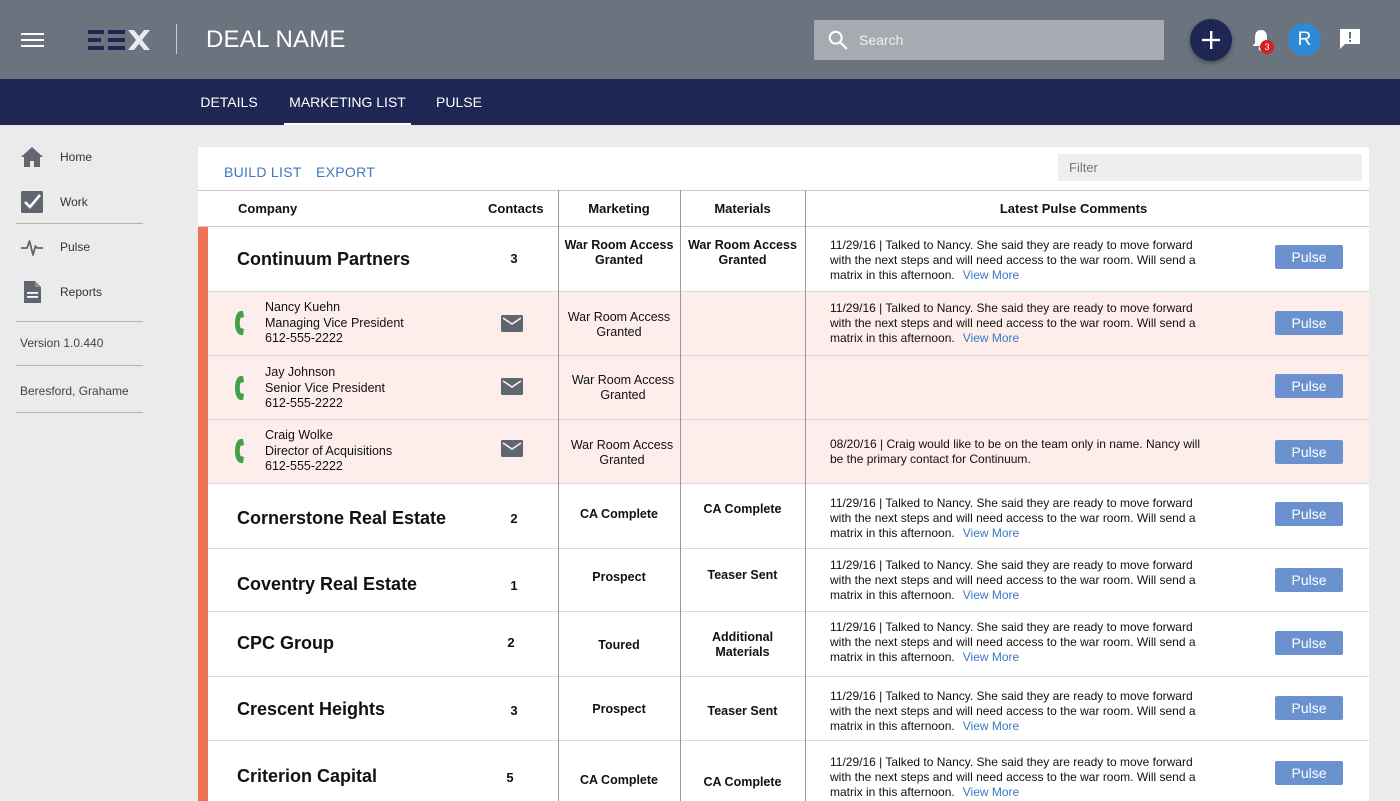  I want to click on tab-marketing-list: MARKETING LIST, so click(347, 102).